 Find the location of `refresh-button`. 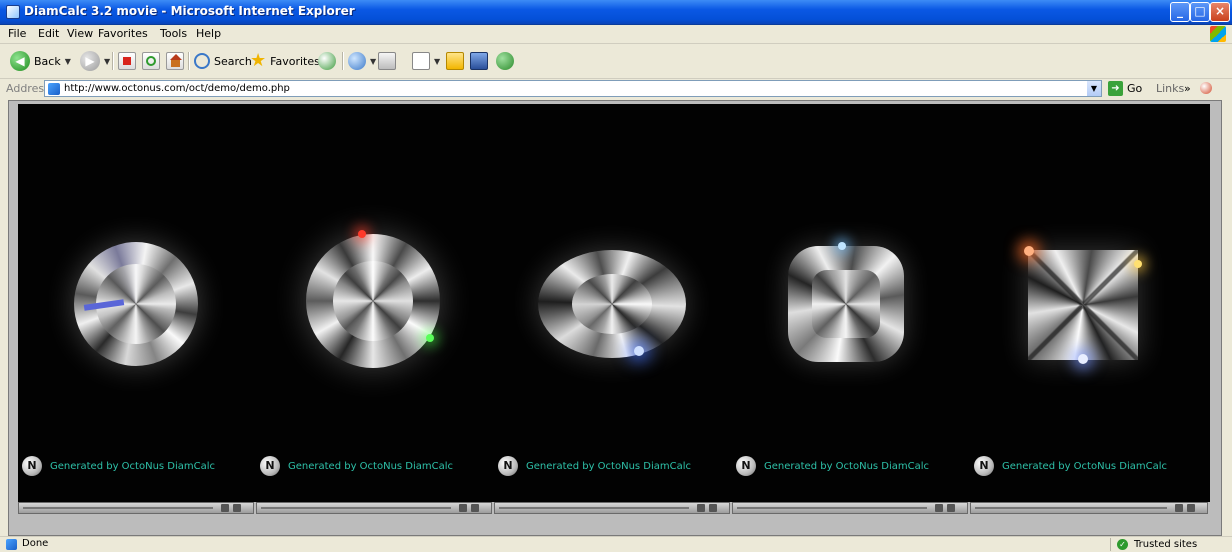

refresh-button is located at coordinates (151, 61).